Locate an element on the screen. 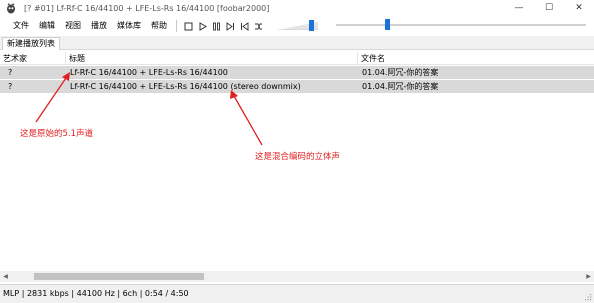 The image size is (594, 303). pause-icon is located at coordinates (216, 26).